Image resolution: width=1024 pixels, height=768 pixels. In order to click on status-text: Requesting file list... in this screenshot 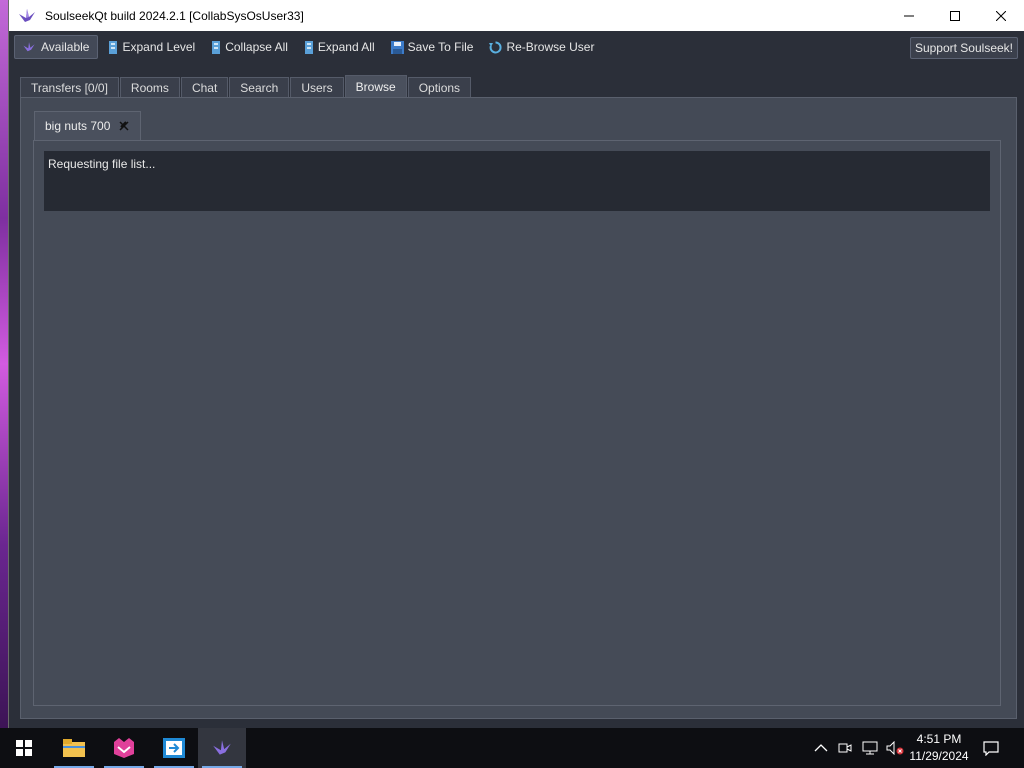, I will do `click(102, 164)`.